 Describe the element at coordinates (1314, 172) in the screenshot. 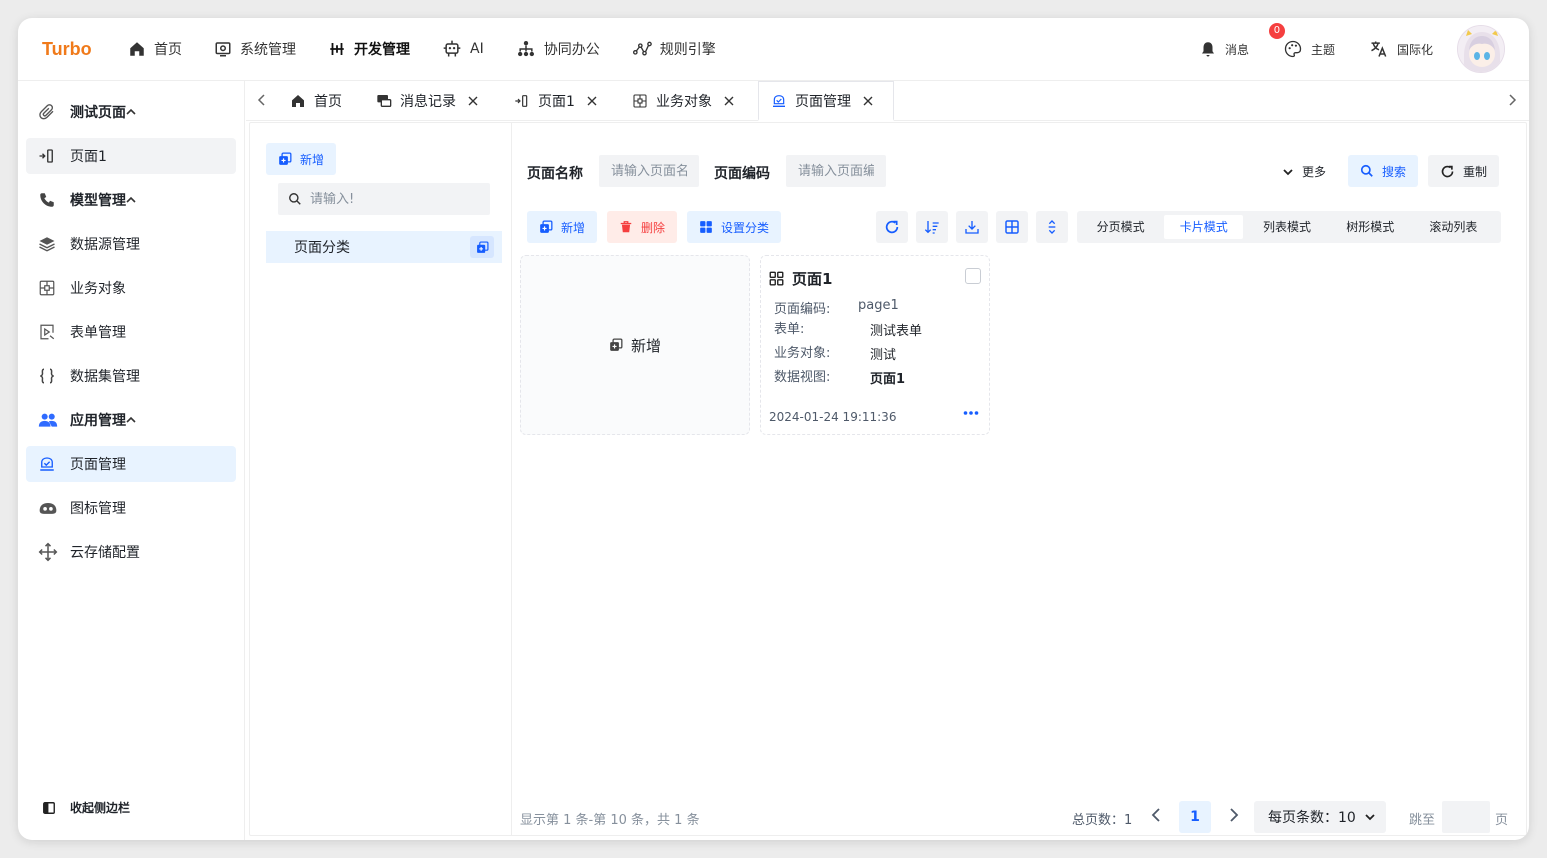

I see `more-label: 更多` at that location.